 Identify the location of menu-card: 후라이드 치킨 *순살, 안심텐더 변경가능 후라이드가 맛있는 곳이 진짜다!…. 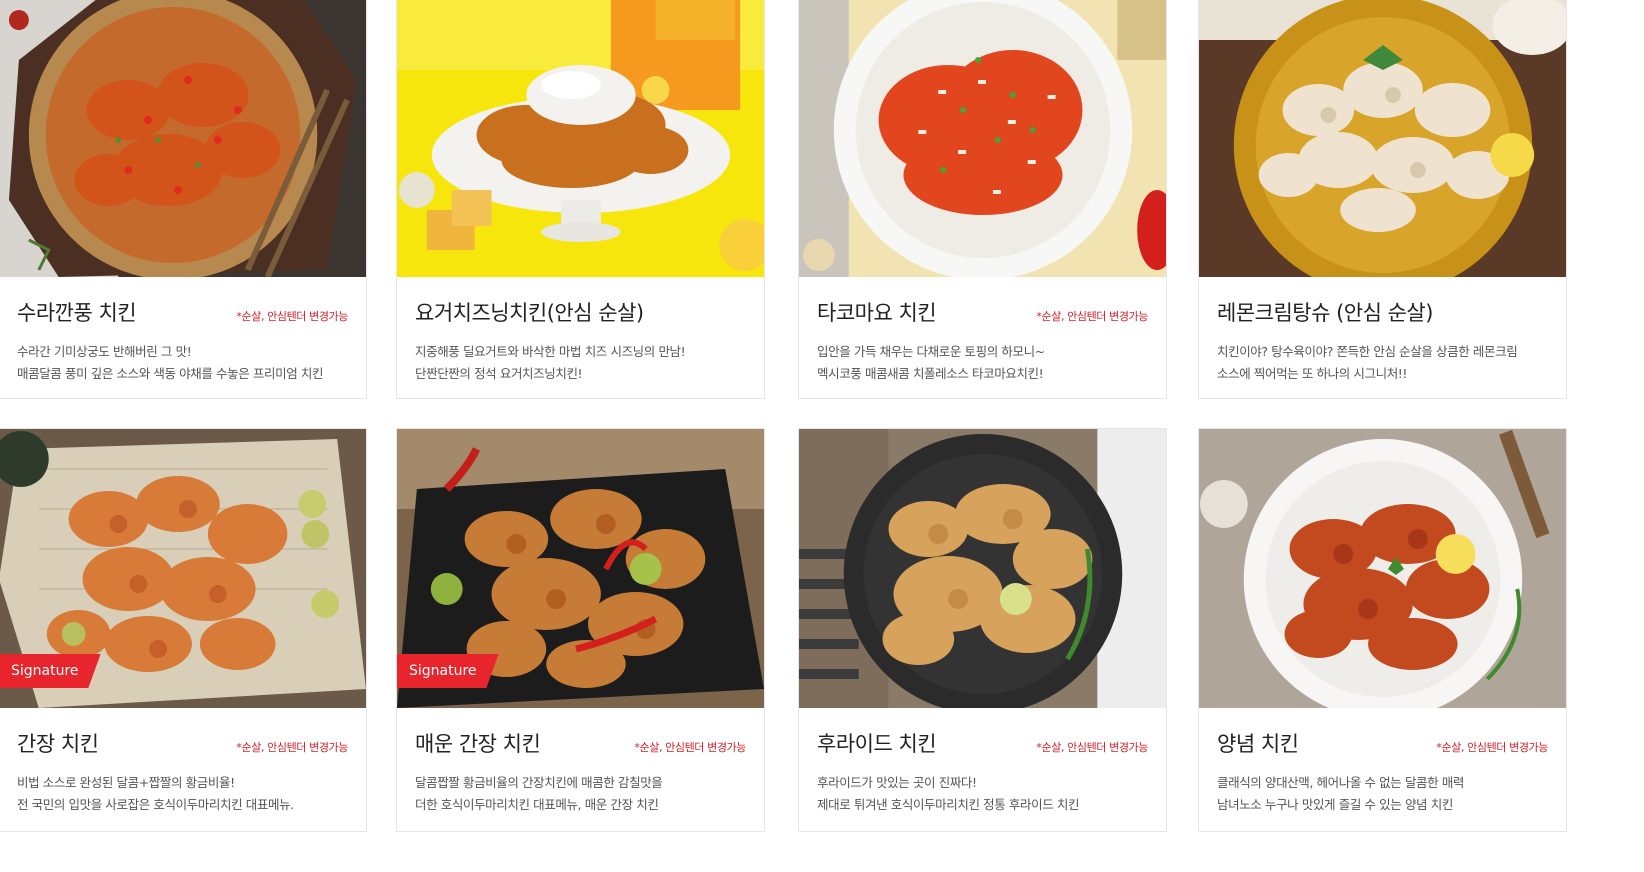
(982, 630).